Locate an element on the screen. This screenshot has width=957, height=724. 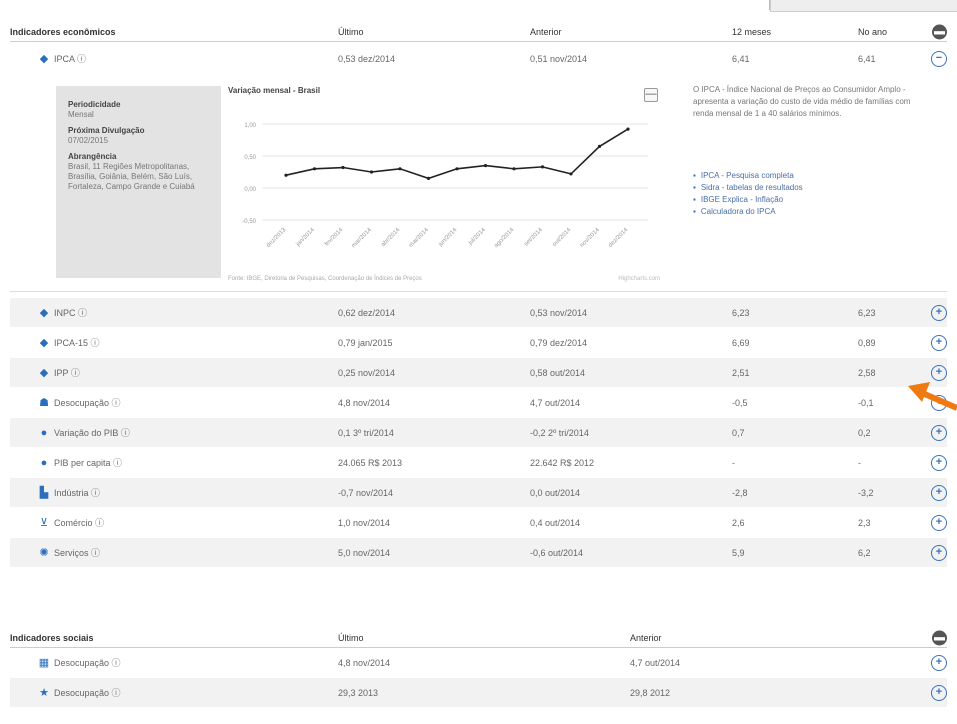
minimize-chart-button: — is located at coordinates (651, 95).